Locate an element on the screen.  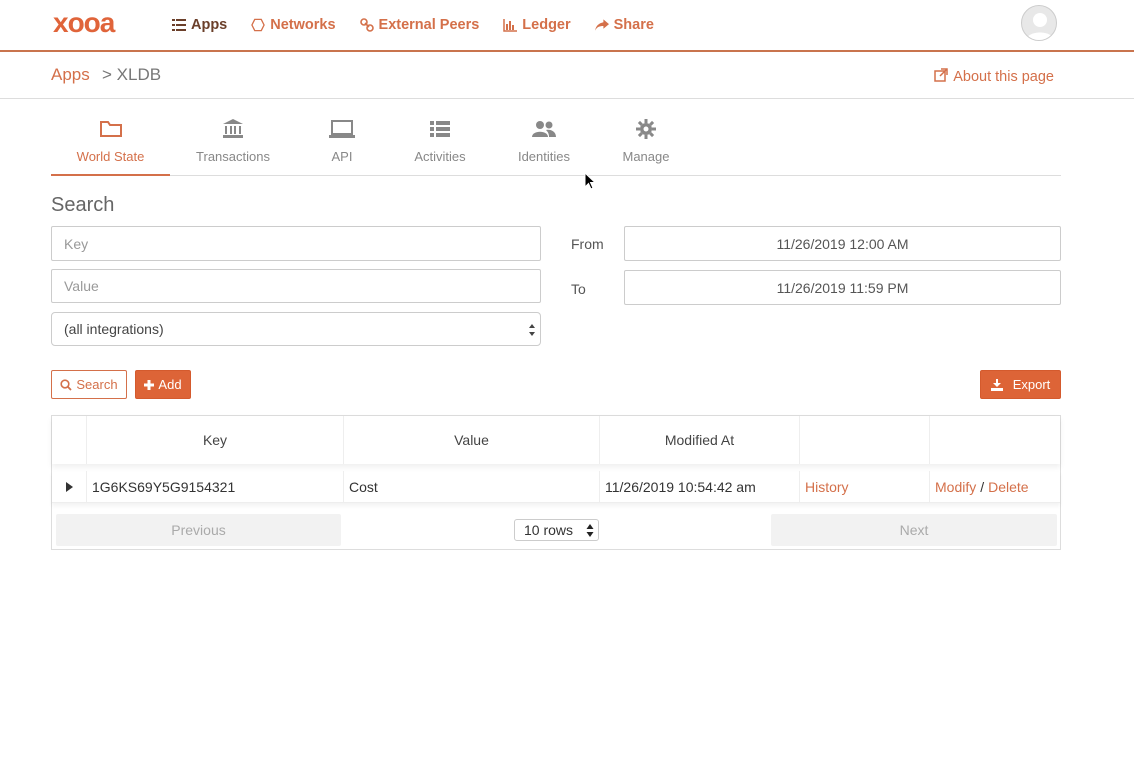
laptop-icon is located at coordinates (342, 129).